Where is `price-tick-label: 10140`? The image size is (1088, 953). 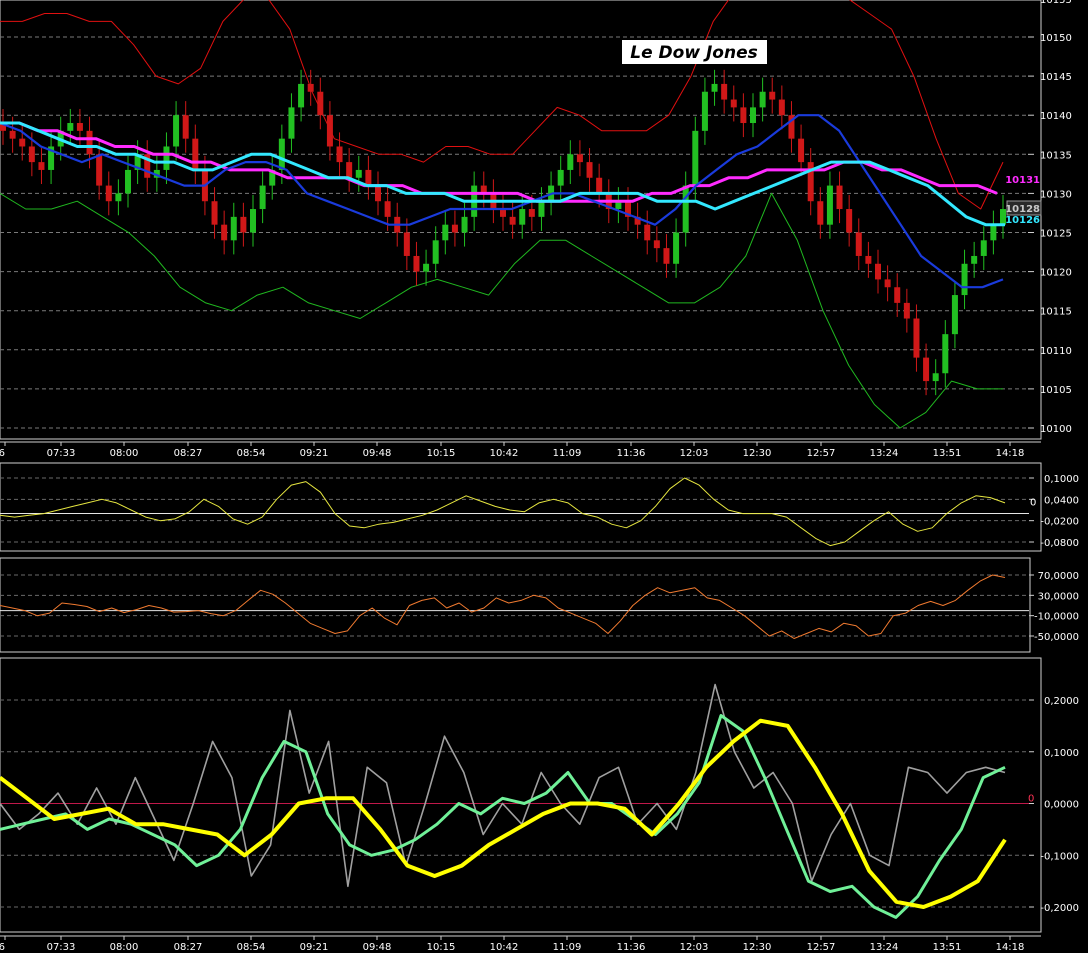
price-tick-label: 10140 is located at coordinates (1056, 116).